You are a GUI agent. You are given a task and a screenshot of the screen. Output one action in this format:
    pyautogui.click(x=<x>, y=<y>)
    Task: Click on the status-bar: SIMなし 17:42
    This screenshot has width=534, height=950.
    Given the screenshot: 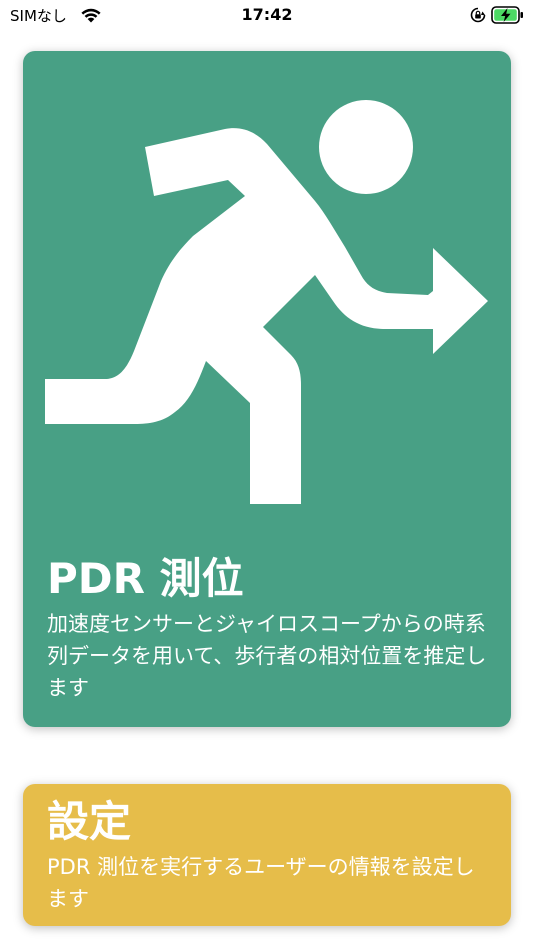 What is the action you would take?
    pyautogui.click(x=267, y=15)
    